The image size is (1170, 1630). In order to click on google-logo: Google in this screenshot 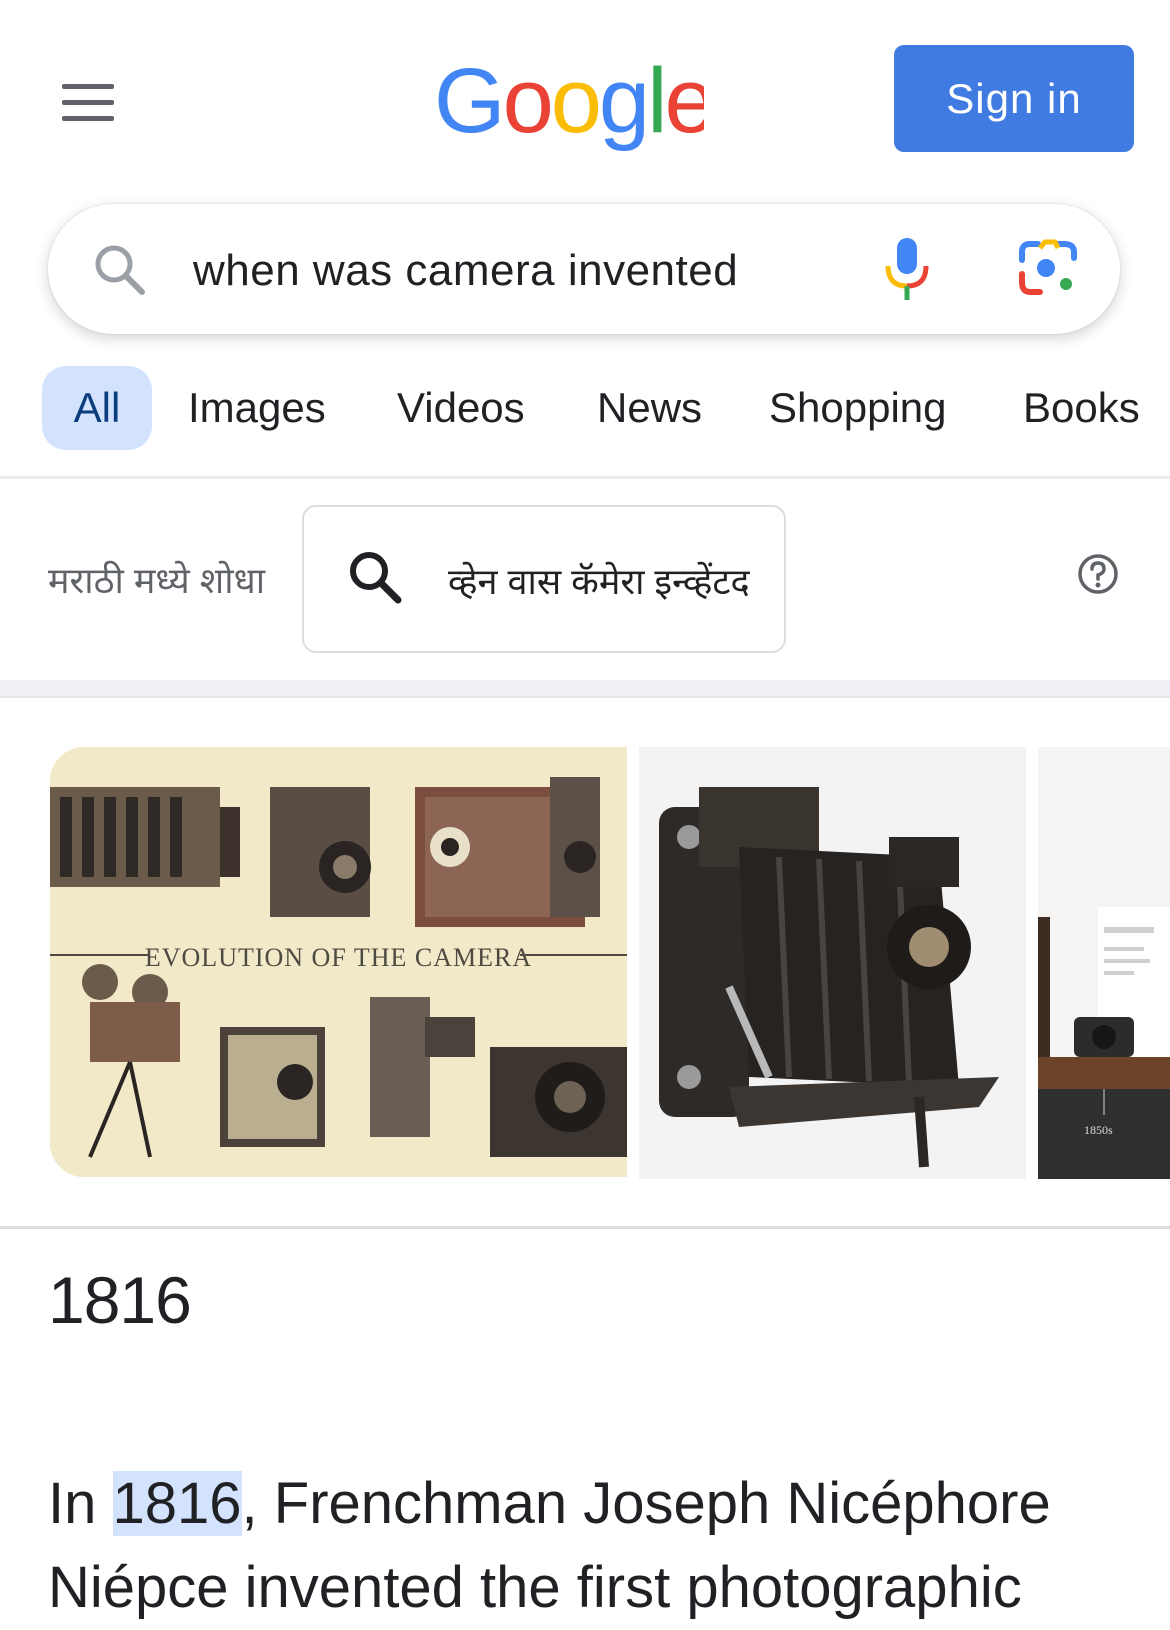, I will do `click(569, 102)`.